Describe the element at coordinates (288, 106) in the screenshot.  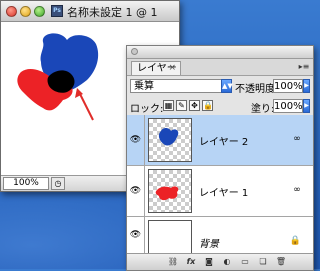
I see `fill-field: 100%` at that location.